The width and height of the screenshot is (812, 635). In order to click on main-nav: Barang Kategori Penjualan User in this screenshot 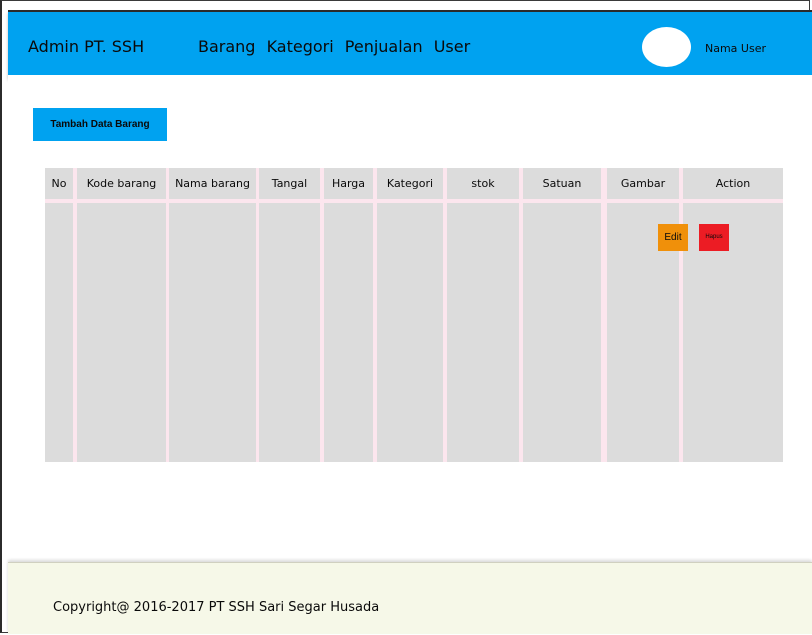, I will do `click(337, 46)`.